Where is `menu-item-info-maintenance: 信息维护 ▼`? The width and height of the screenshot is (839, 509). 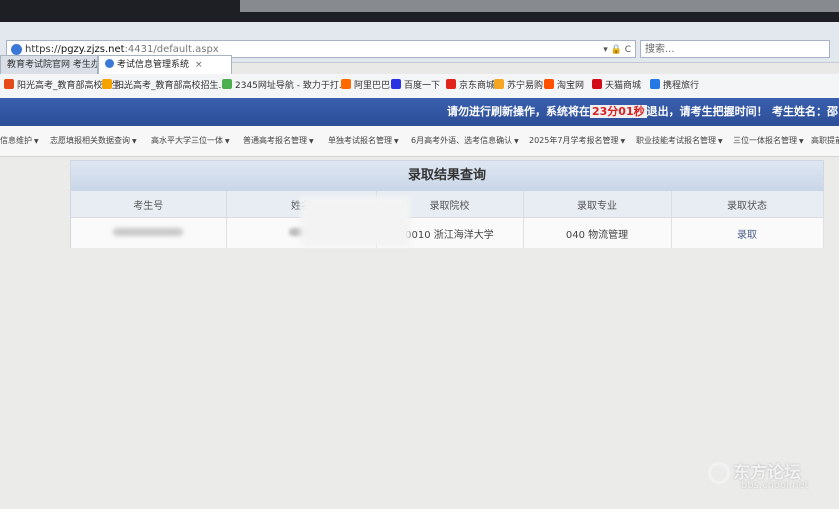 menu-item-info-maintenance: 信息维护 ▼ is located at coordinates (19, 141).